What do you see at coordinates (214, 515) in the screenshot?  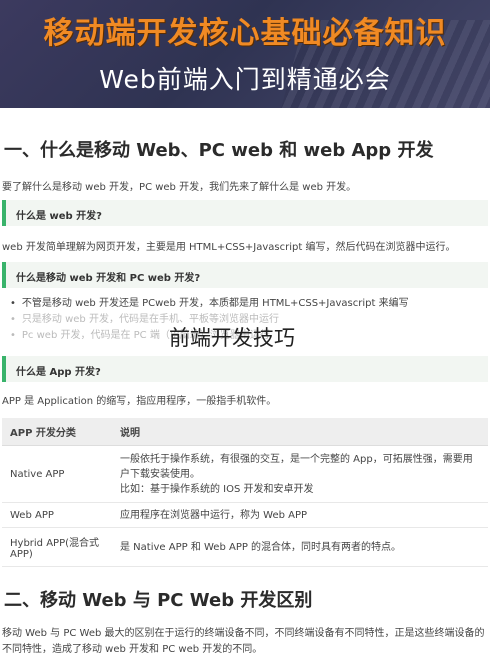 I see `desc-line: 应用程序在浏览器中运行，称为 Web APP` at bounding box center [214, 515].